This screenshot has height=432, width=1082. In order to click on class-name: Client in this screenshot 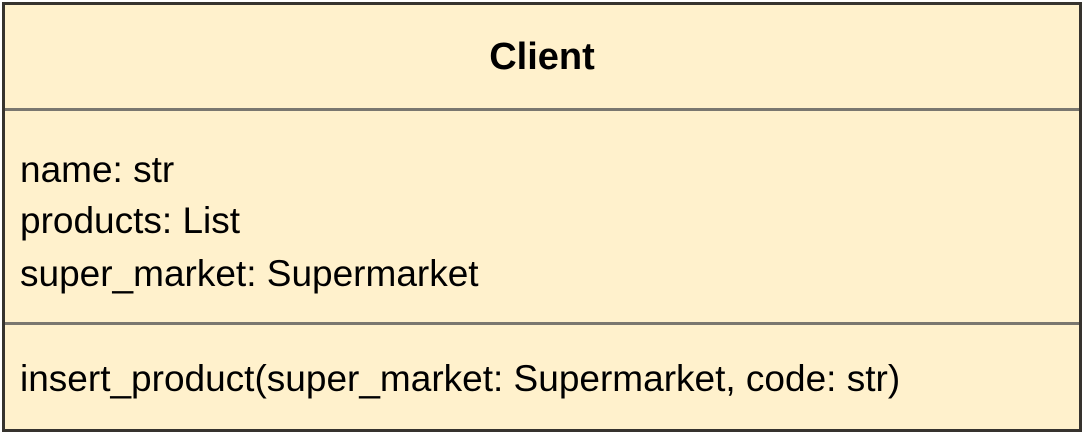, I will do `click(542, 57)`.